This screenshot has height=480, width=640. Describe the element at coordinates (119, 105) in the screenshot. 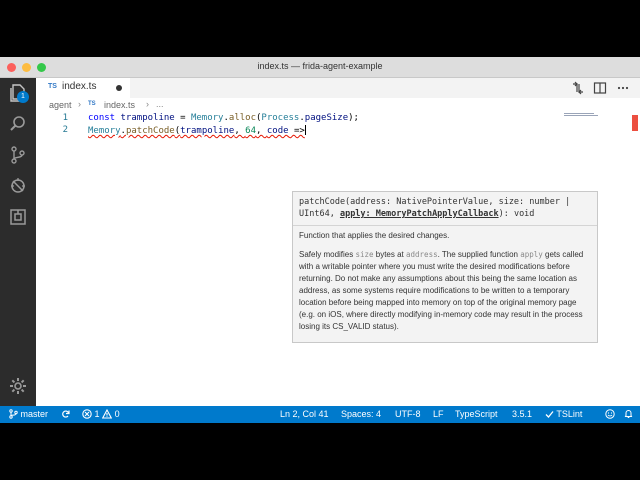

I see `breadcrumb-file: index.ts` at that location.